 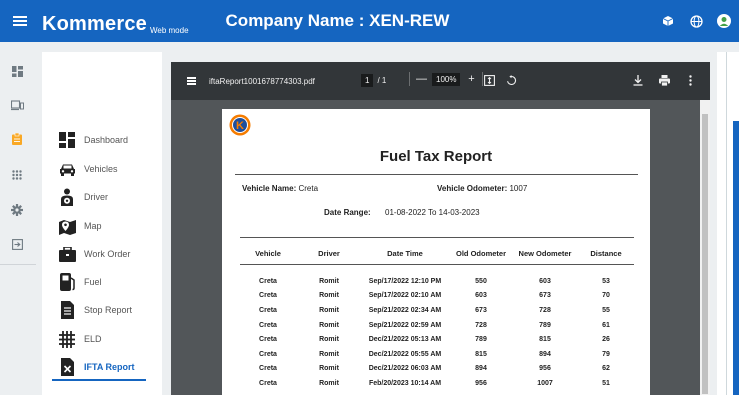 I want to click on report-icon, so click(x=67, y=310).